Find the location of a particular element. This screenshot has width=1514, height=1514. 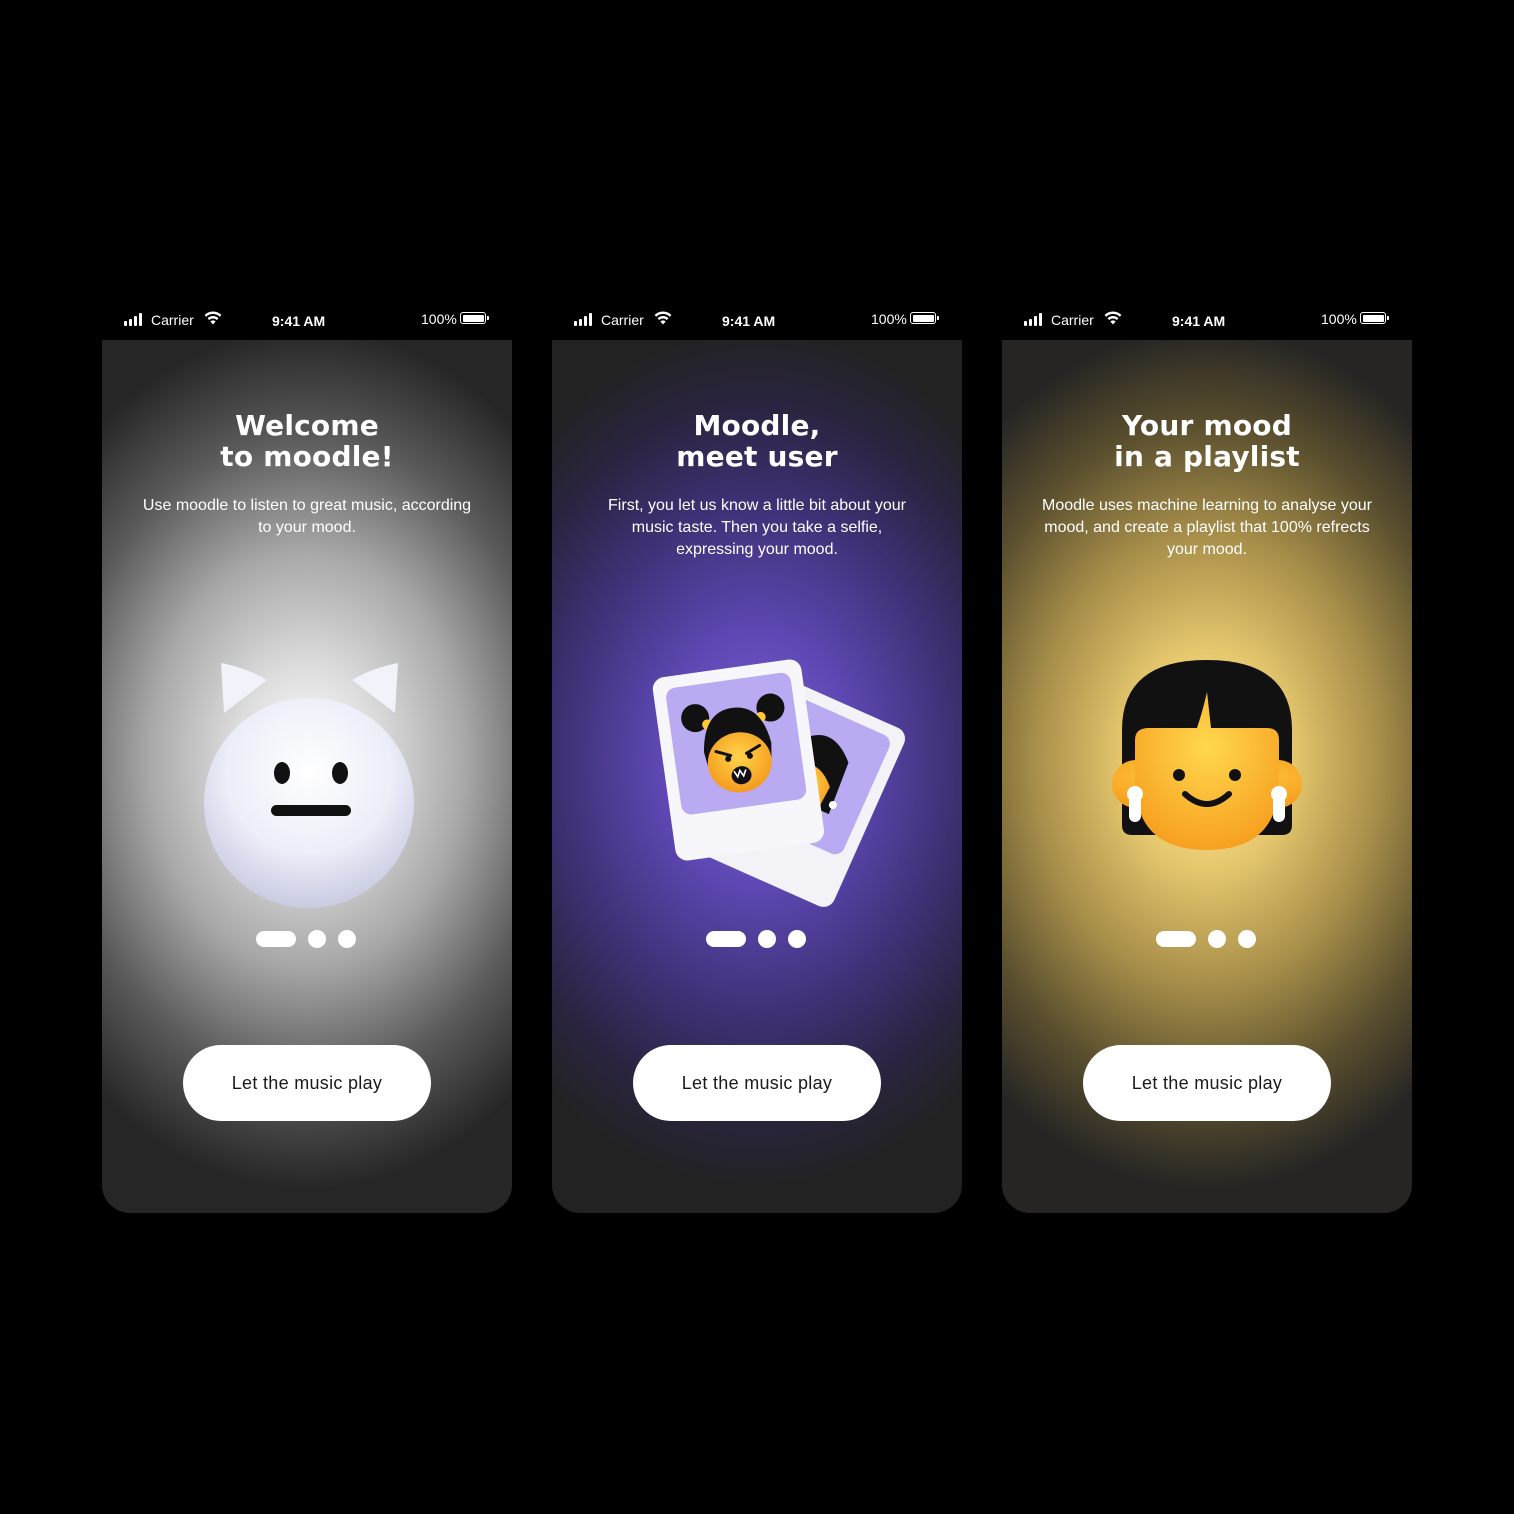

title-line-1: Moodle, is located at coordinates (757, 425).